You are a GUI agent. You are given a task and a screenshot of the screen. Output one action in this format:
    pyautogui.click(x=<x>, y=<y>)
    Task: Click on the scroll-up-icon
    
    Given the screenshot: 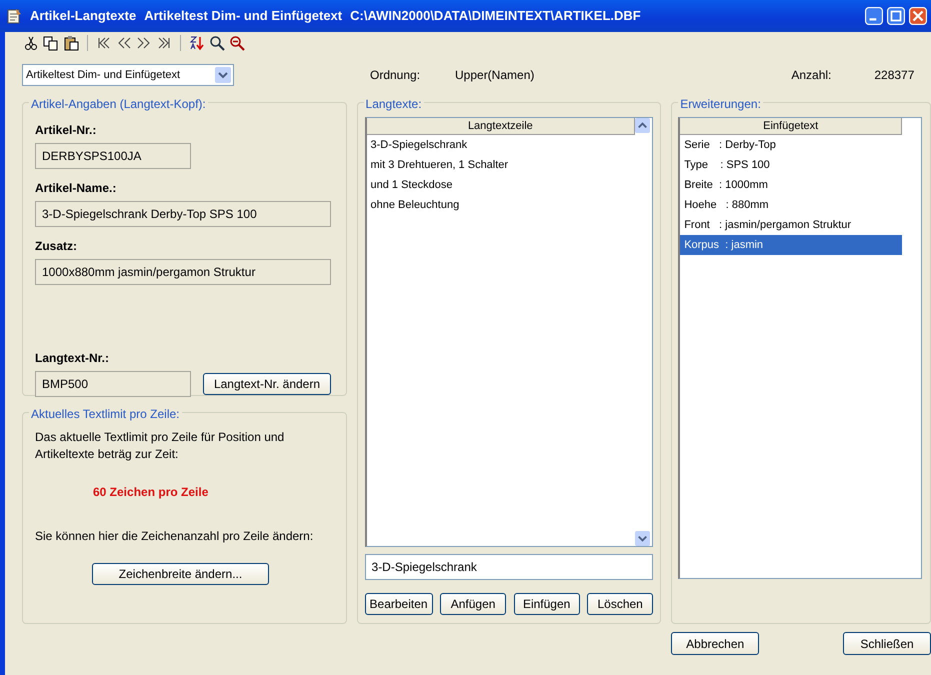 What is the action you would take?
    pyautogui.click(x=642, y=125)
    